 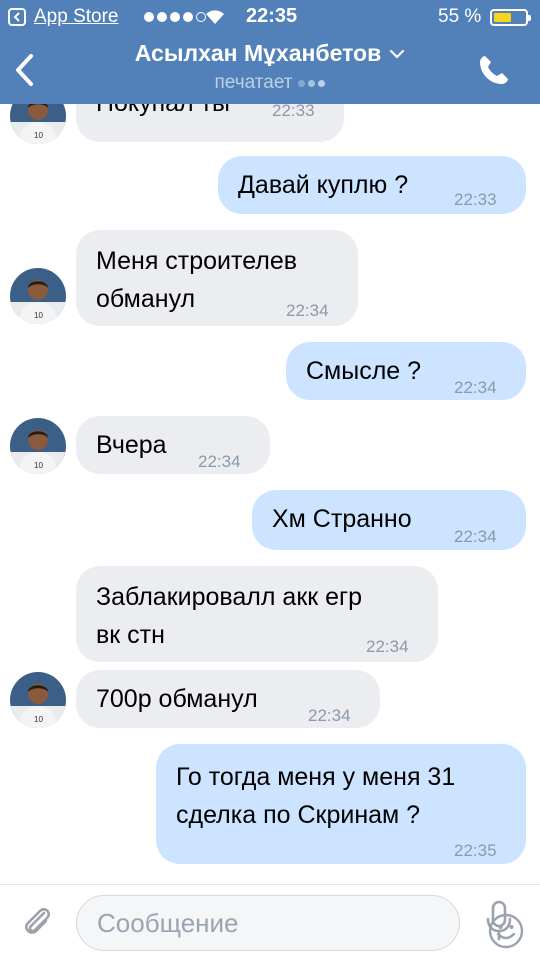 What do you see at coordinates (460, 16) in the screenshot?
I see `battery-percent: 55 %` at bounding box center [460, 16].